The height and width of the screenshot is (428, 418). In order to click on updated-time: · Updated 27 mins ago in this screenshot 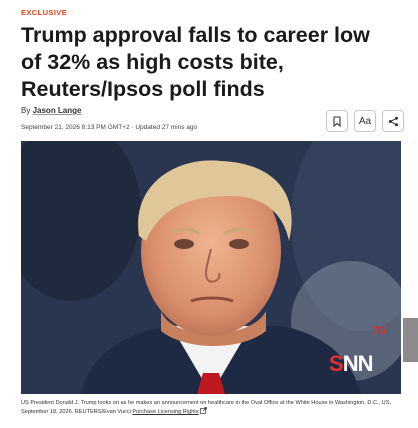, I will do `click(164, 127)`.